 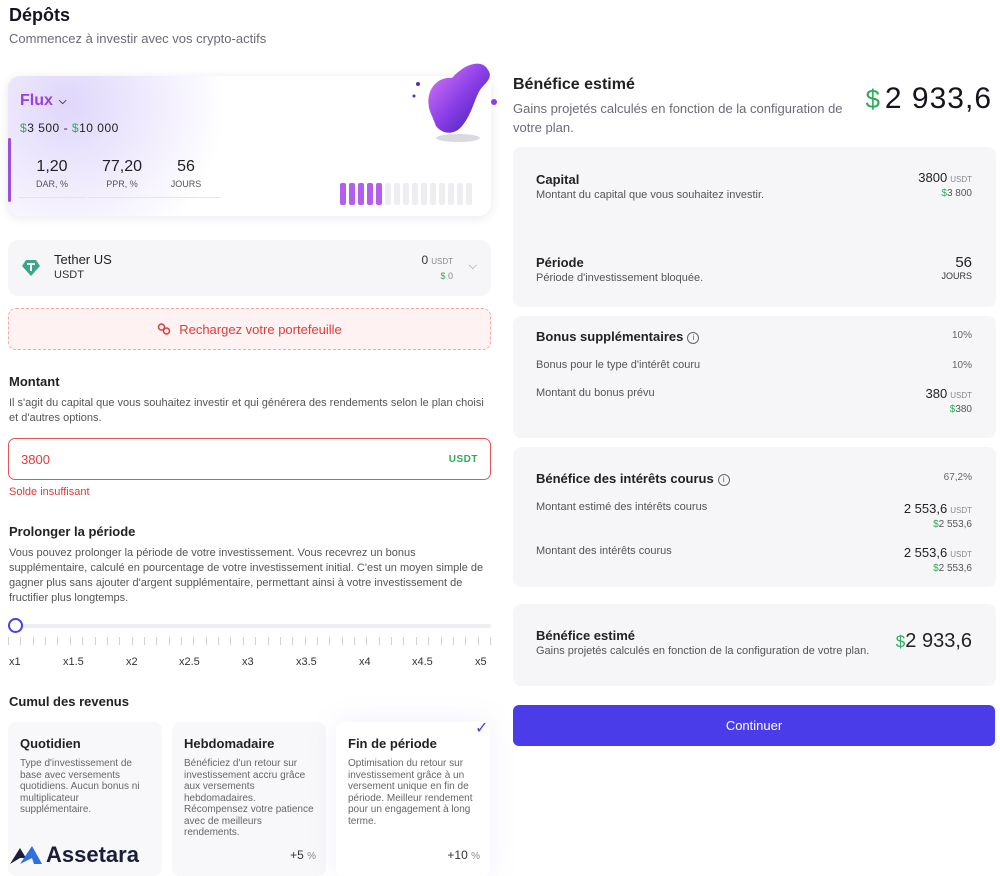 I want to click on brand-name: Assetara, so click(x=92, y=854).